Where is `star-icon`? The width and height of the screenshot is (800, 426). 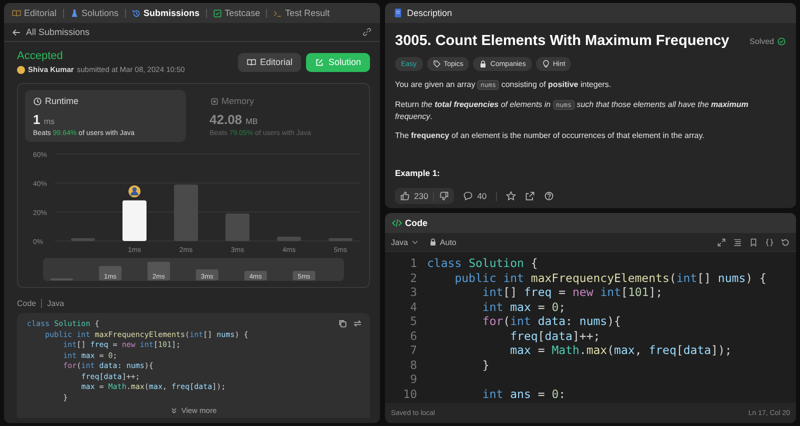 star-icon is located at coordinates (511, 196).